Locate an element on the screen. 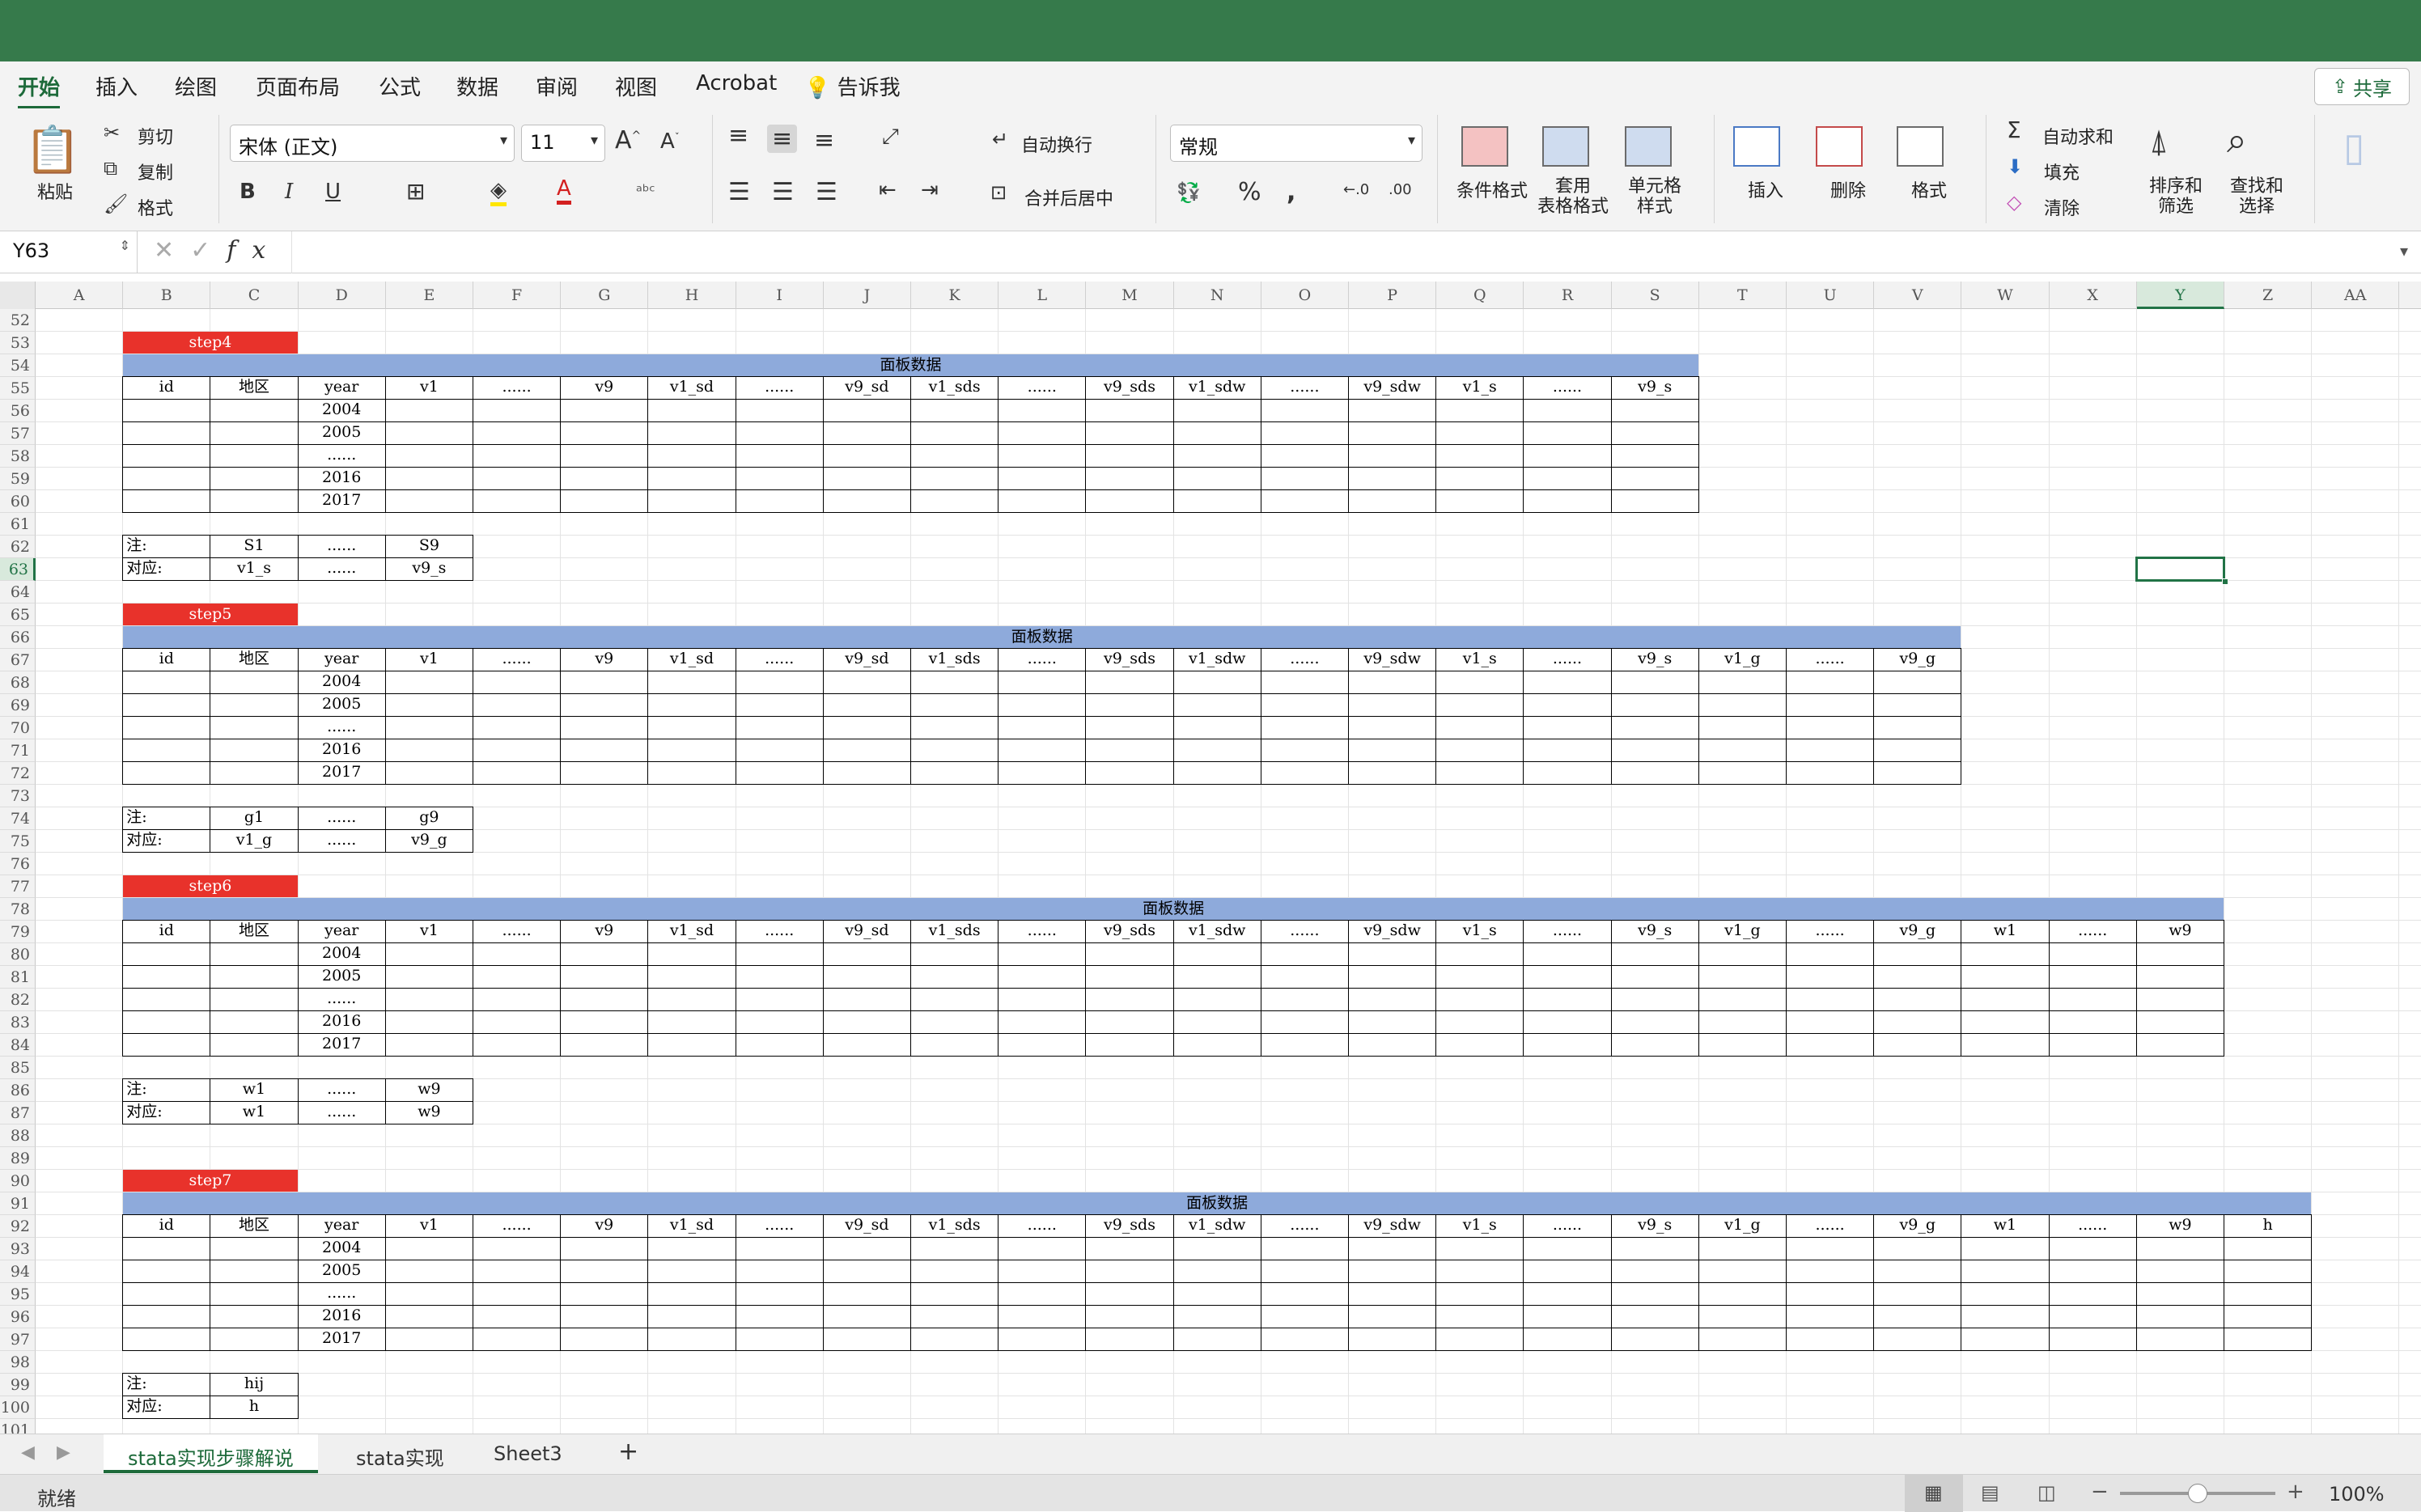 The height and width of the screenshot is (1512, 2421). table-header-cell: v1_sdw is located at coordinates (1217, 931).